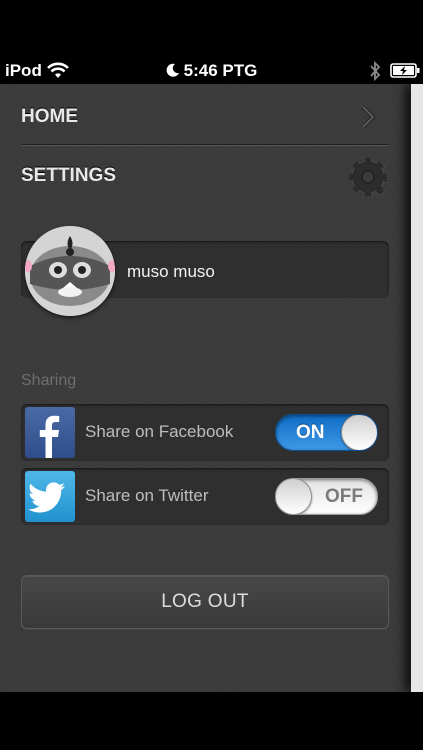 Image resolution: width=423 pixels, height=750 pixels. Describe the element at coordinates (417, 388) in the screenshot. I see `main-content-edge` at that location.